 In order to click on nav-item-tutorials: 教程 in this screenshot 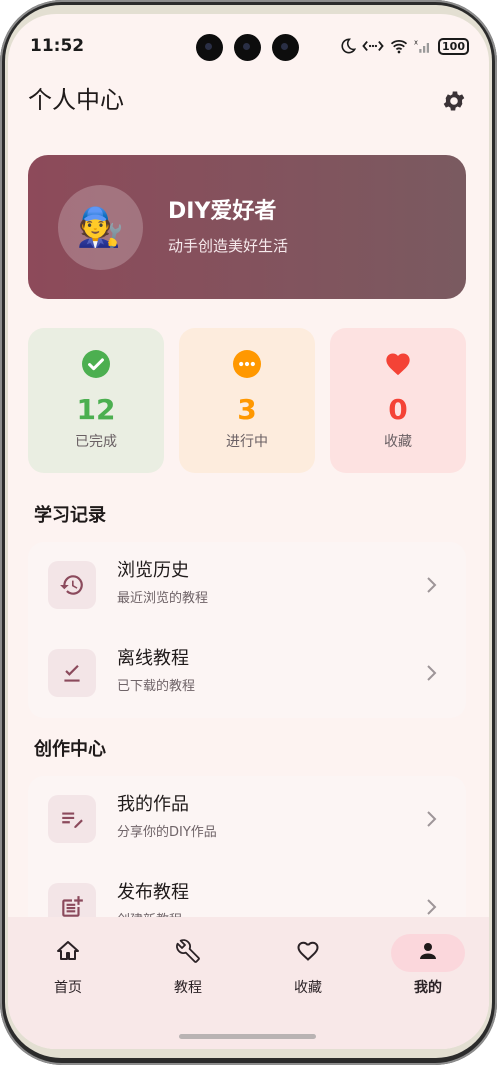, I will do `click(188, 967)`.